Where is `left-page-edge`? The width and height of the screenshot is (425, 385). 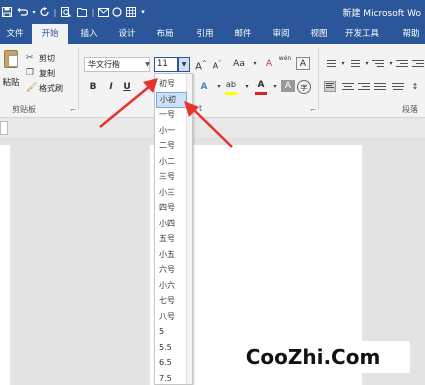
left-page-edge is located at coordinates (5, 265).